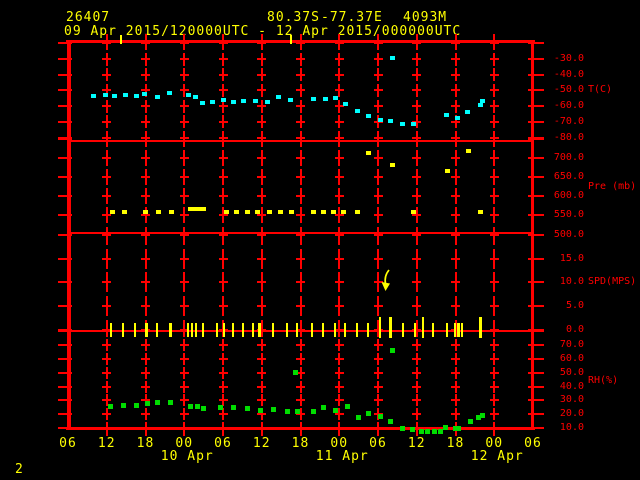 This screenshot has height=480, width=640. What do you see at coordinates (261, 443) in the screenshot?
I see `x-tick-label: 12` at bounding box center [261, 443].